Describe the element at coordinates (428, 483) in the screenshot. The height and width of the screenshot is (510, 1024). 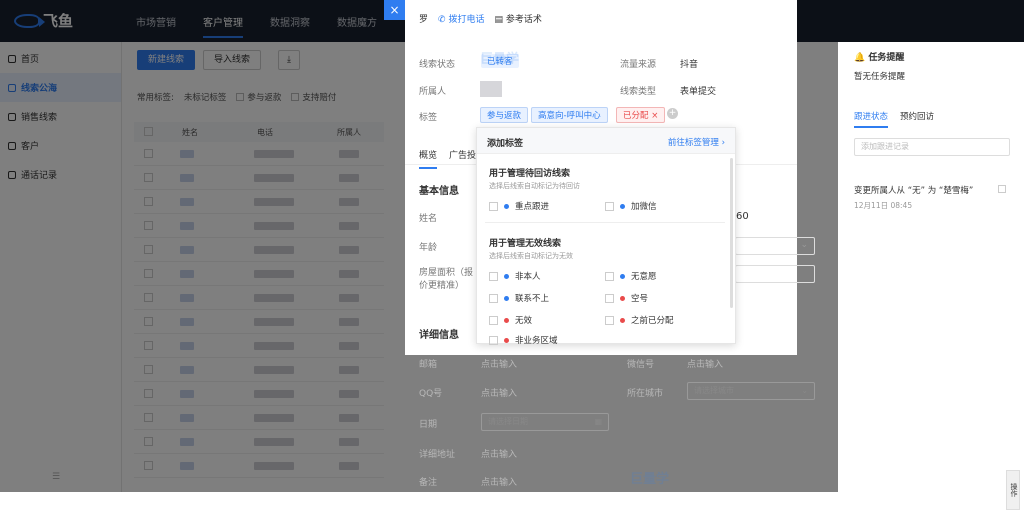
I see `note-label: 备注` at that location.